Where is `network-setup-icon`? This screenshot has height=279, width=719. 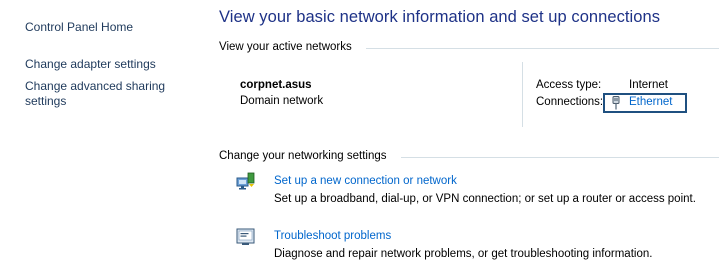 network-setup-icon is located at coordinates (245, 181).